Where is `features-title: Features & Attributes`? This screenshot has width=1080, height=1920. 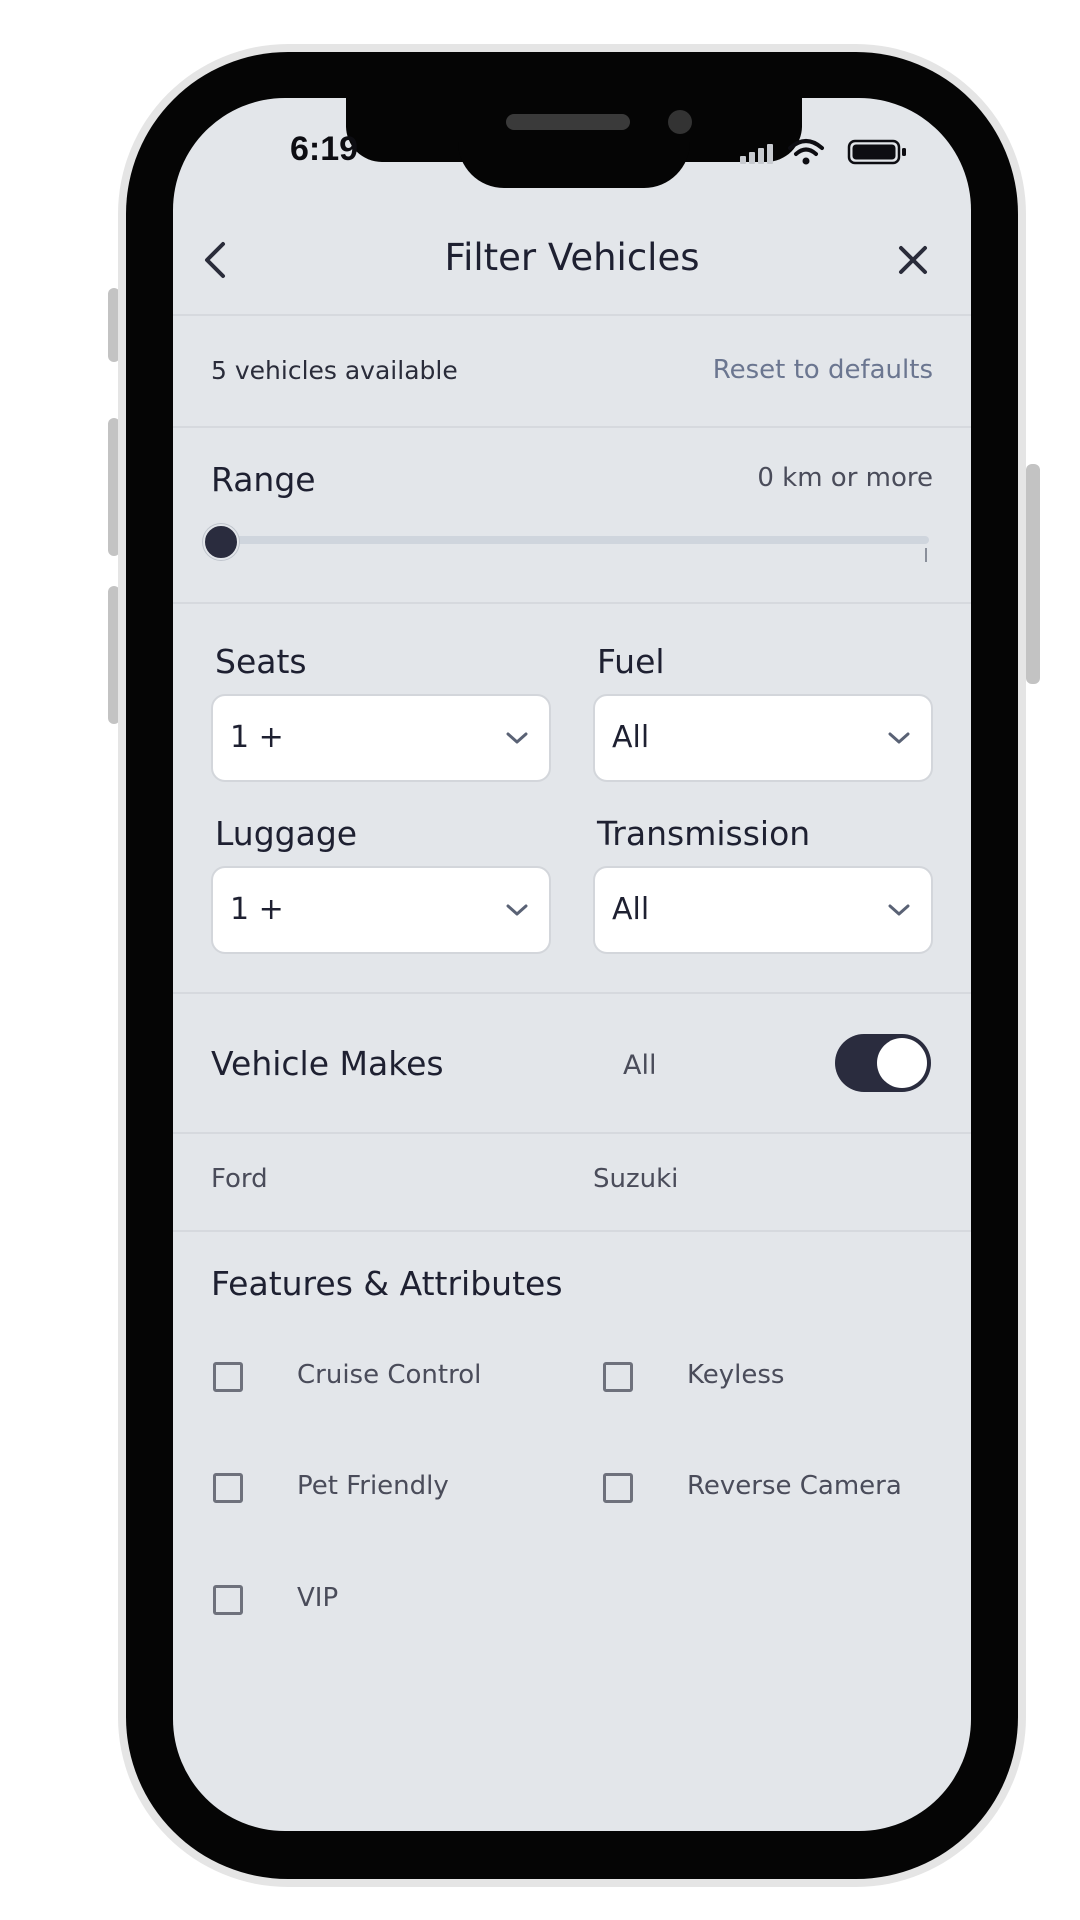 features-title: Features & Attributes is located at coordinates (387, 1283).